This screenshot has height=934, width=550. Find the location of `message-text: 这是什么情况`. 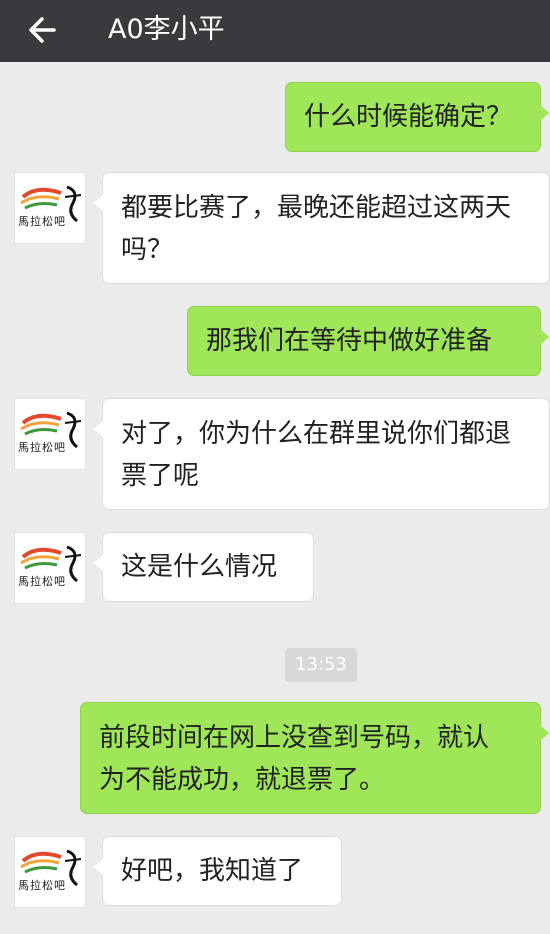

message-text: 这是什么情况 is located at coordinates (199, 567).